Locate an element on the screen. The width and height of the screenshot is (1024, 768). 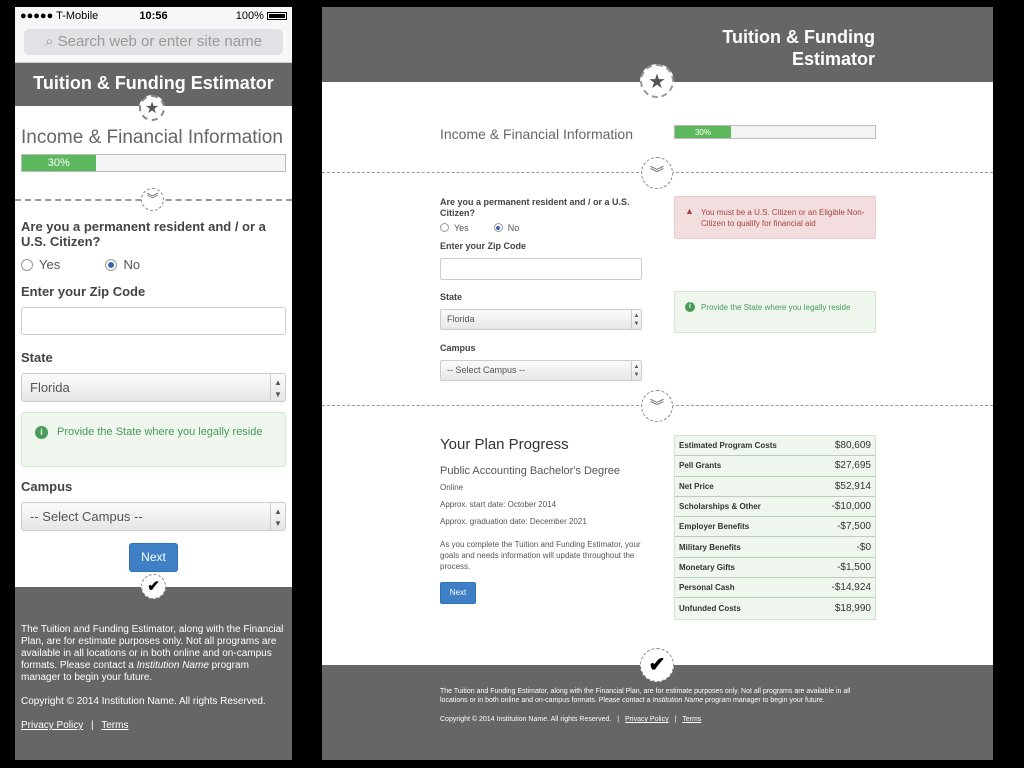
browser-bar: ⌕ Search web or enter site name is located at coordinates (153, 44).